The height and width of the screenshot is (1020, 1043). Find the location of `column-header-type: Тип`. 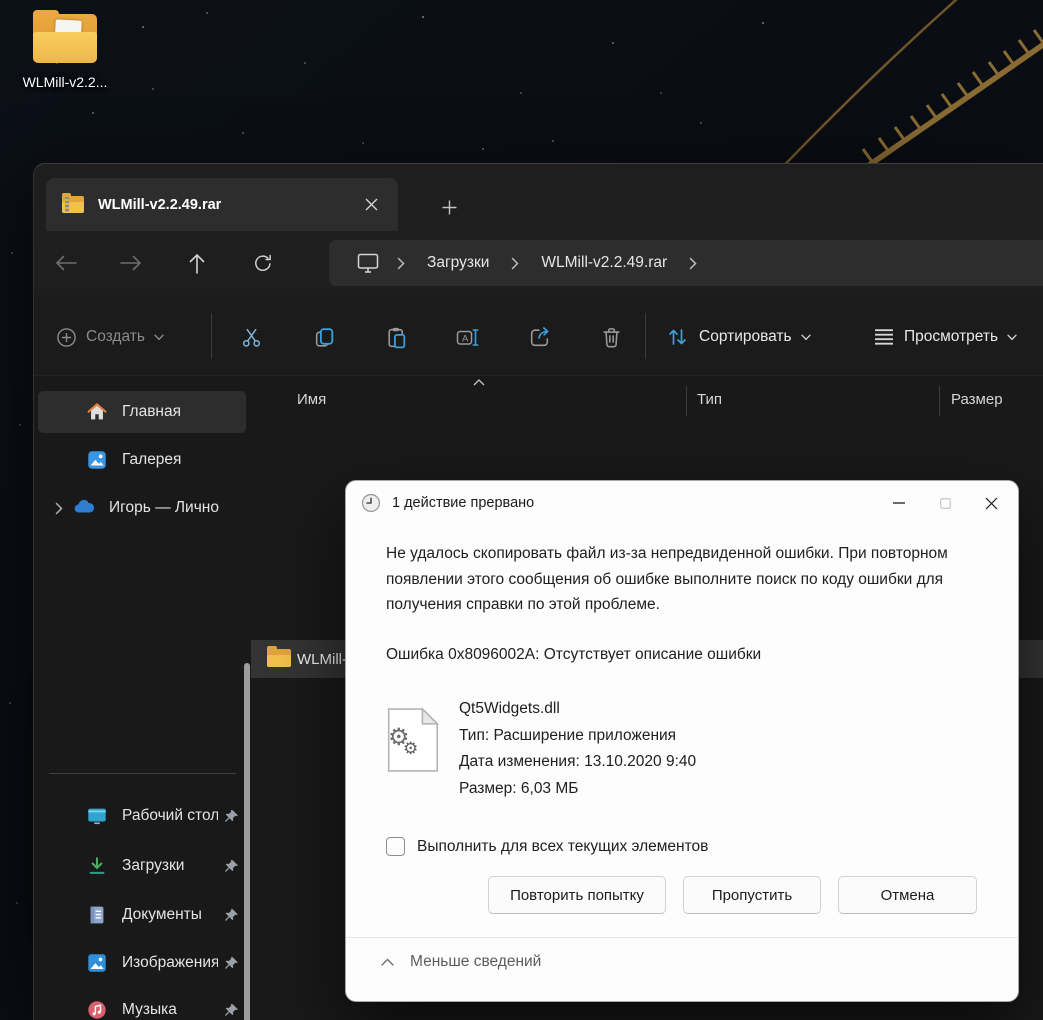

column-header-type: Тип is located at coordinates (709, 399).